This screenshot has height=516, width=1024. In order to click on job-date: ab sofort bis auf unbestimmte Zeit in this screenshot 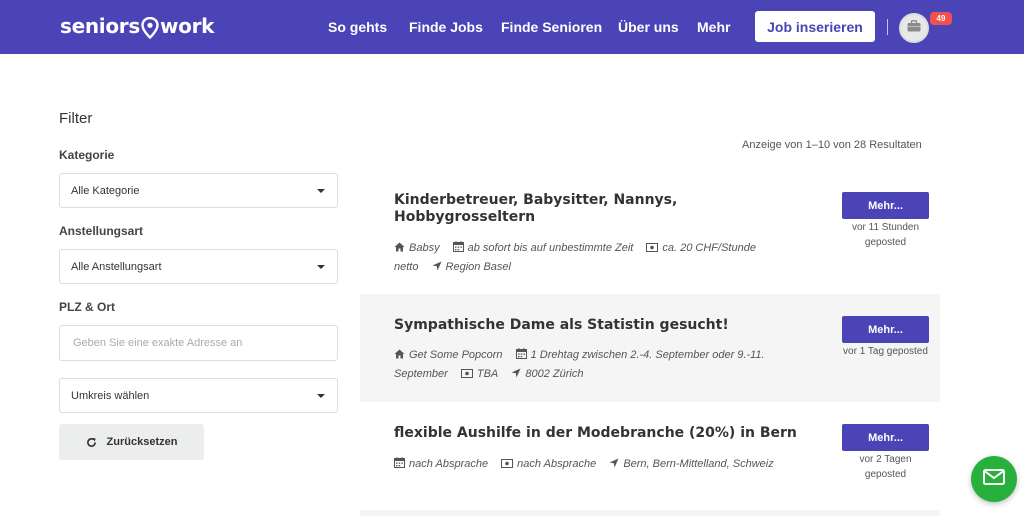, I will do `click(550, 248)`.